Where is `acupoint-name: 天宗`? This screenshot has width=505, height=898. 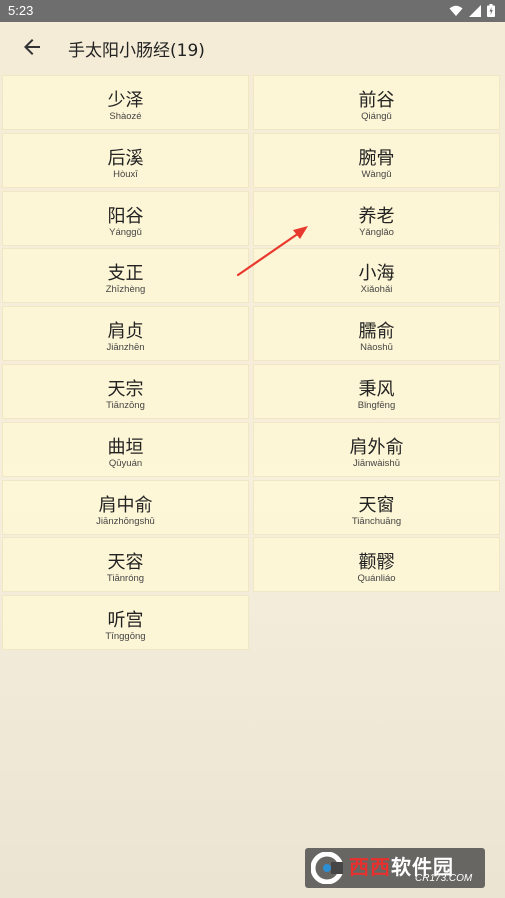
acupoint-name: 天宗 is located at coordinates (125, 389).